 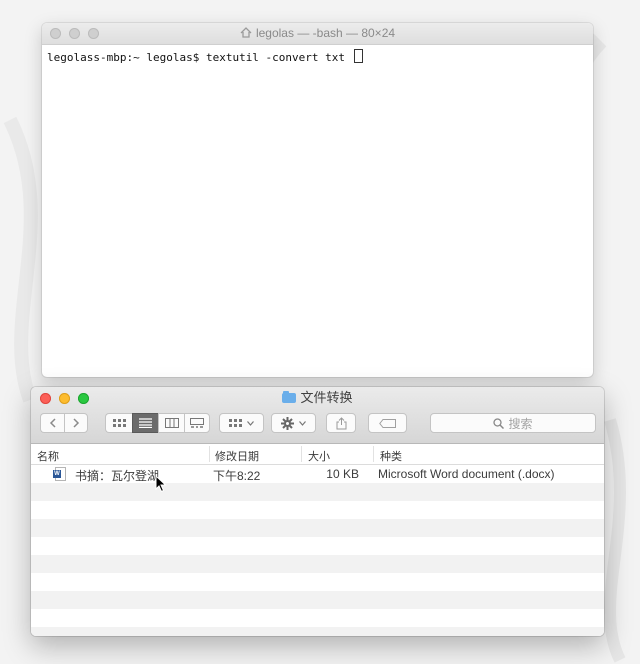 What do you see at coordinates (391, 456) in the screenshot?
I see `column-header-kind: 种类` at bounding box center [391, 456].